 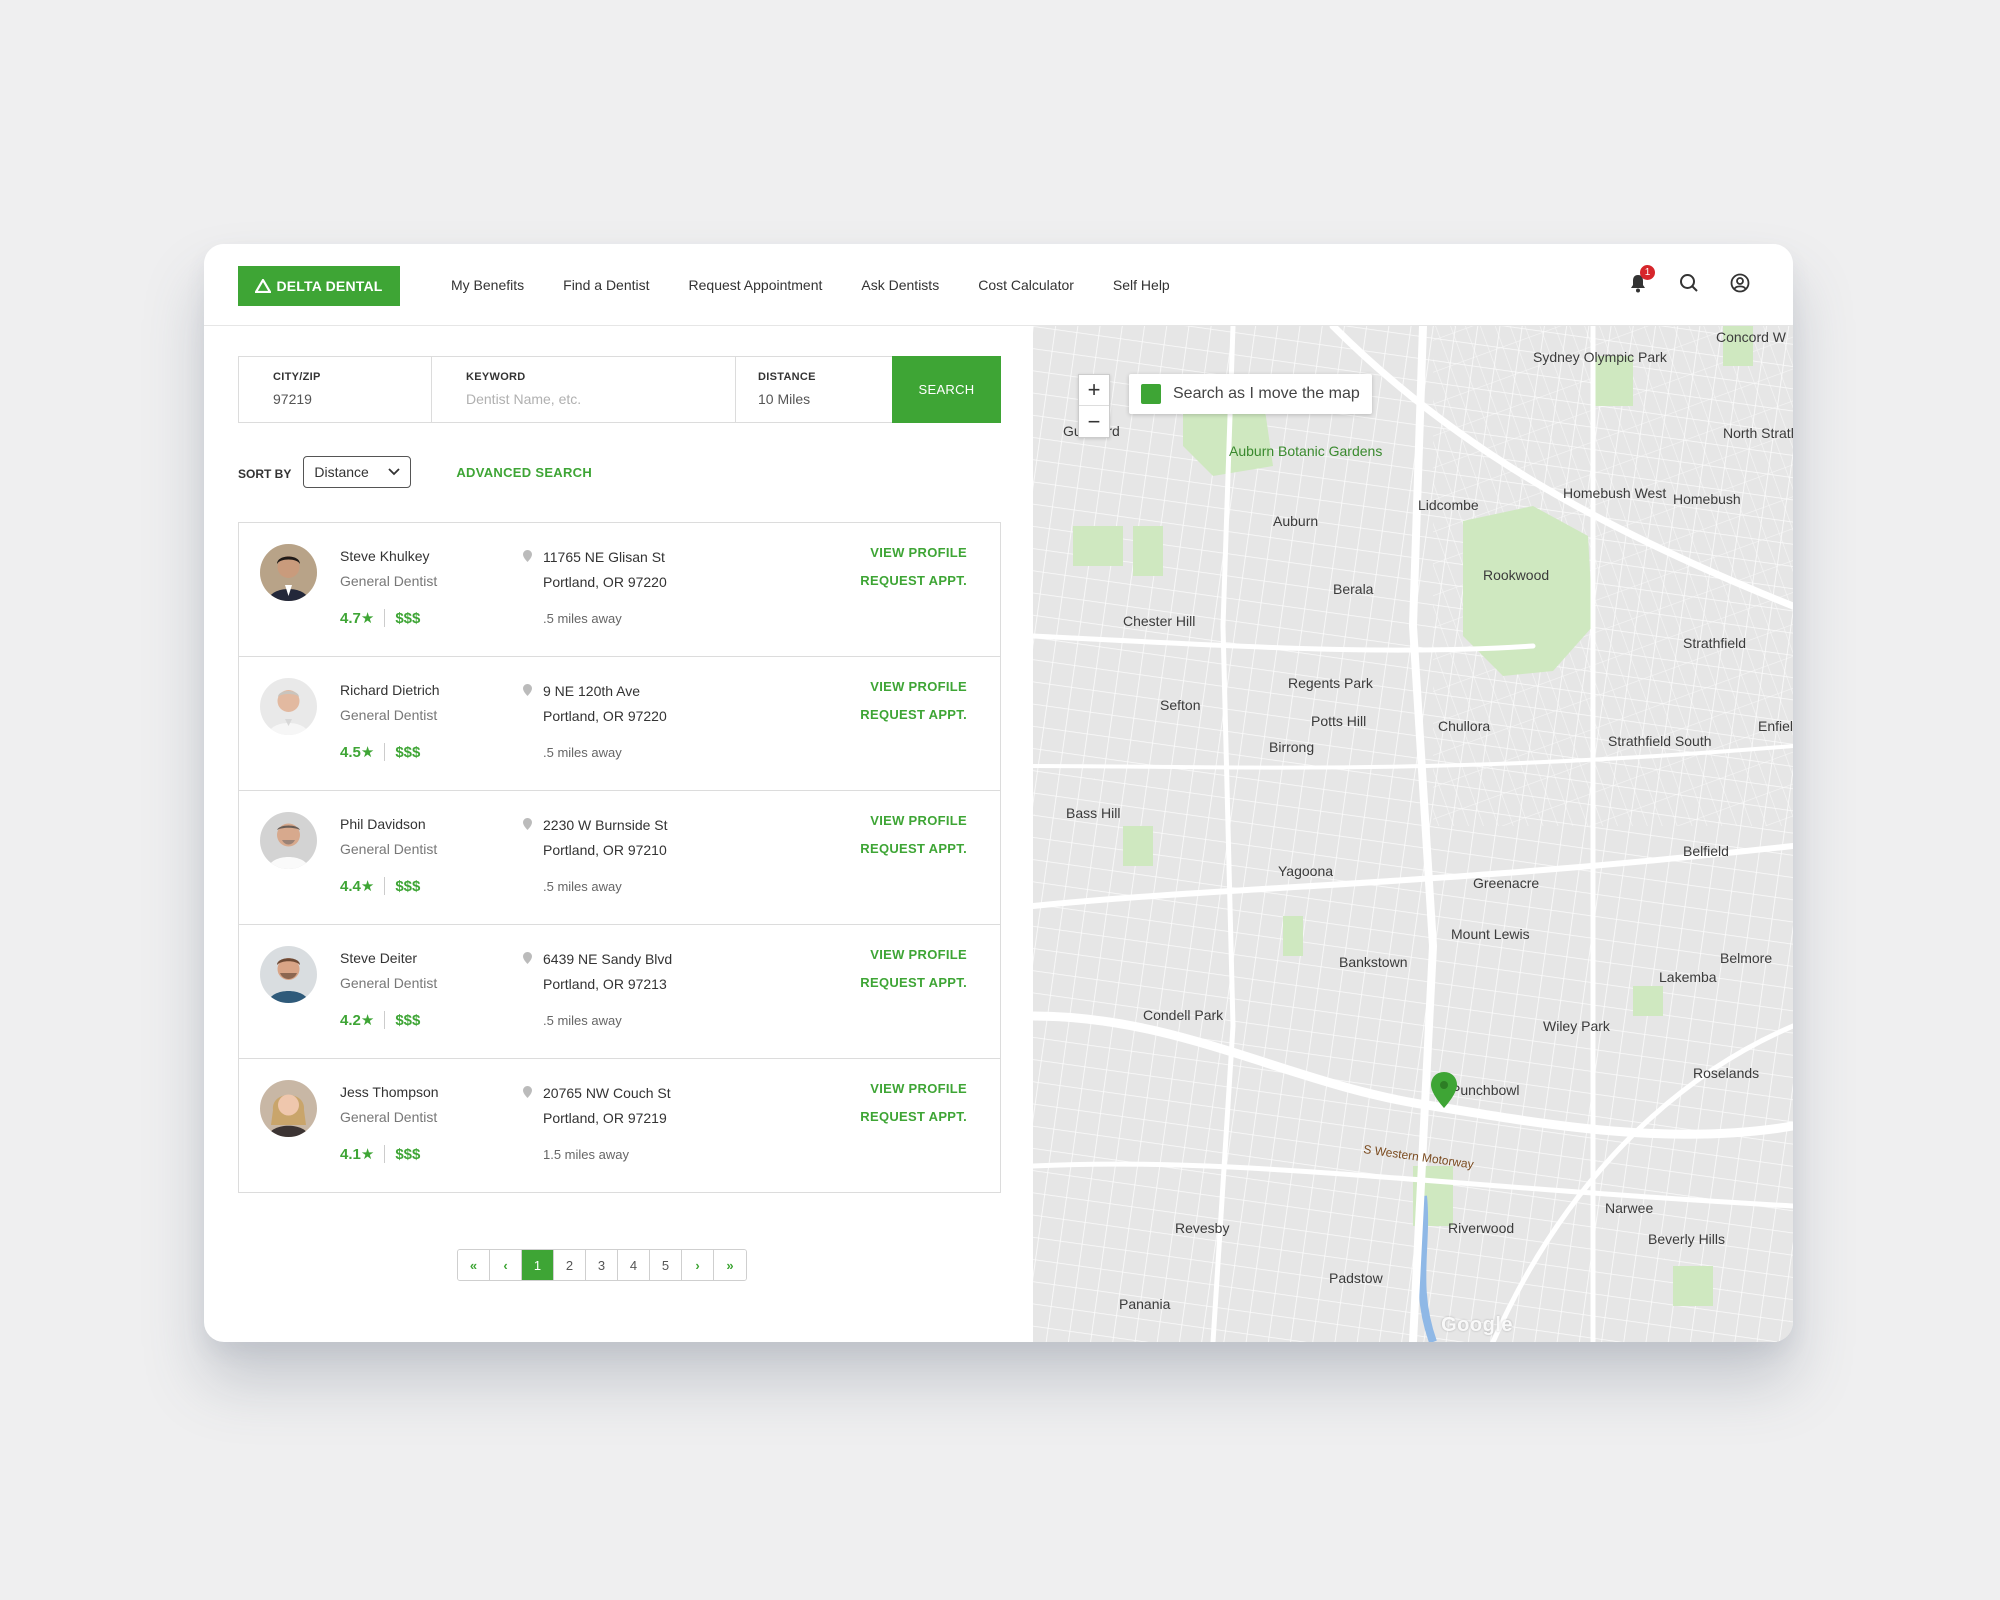 I want to click on dentist-name: Steve Deiter, so click(x=378, y=958).